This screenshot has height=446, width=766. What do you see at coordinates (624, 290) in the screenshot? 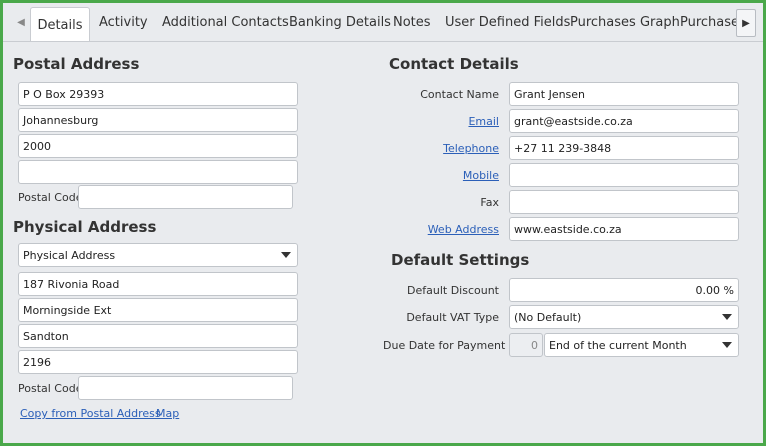
I see `default-discount-field: 0.00 %` at bounding box center [624, 290].